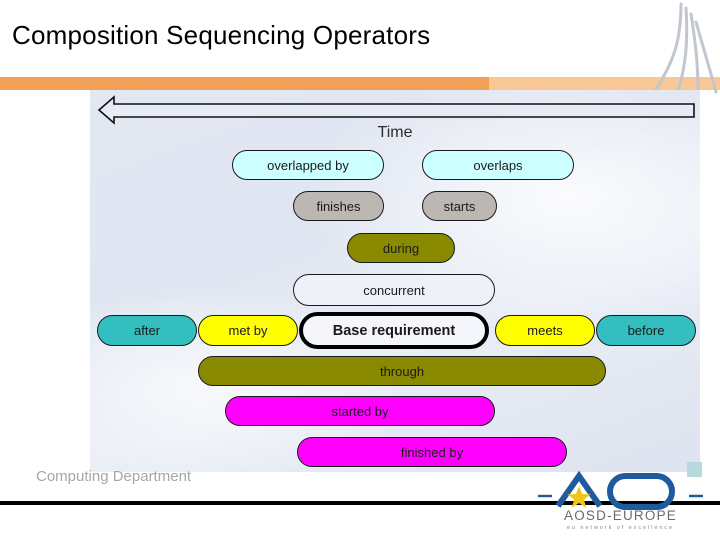 The image size is (720, 540). I want to click on header-band-right, so click(604, 83).